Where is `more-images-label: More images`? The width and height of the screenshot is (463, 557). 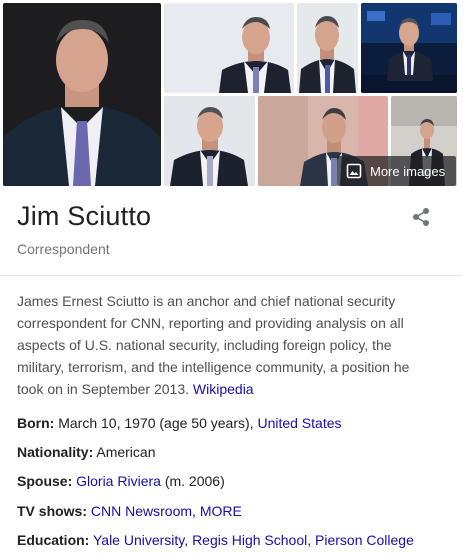
more-images-label: More images is located at coordinates (408, 171).